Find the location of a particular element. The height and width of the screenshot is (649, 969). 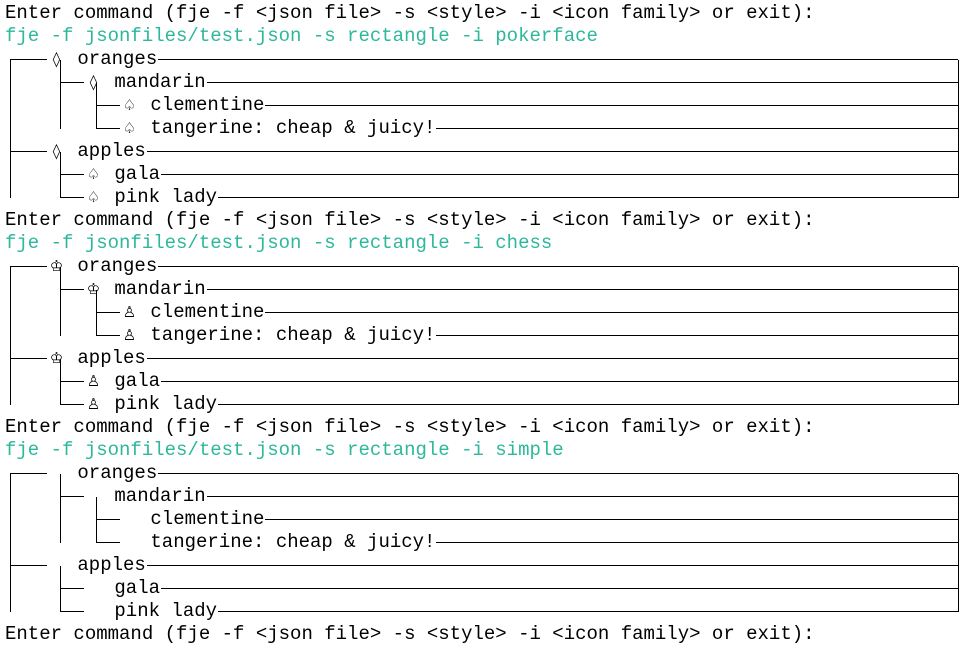

node-label: ◊ mandarin is located at coordinates (145, 82).